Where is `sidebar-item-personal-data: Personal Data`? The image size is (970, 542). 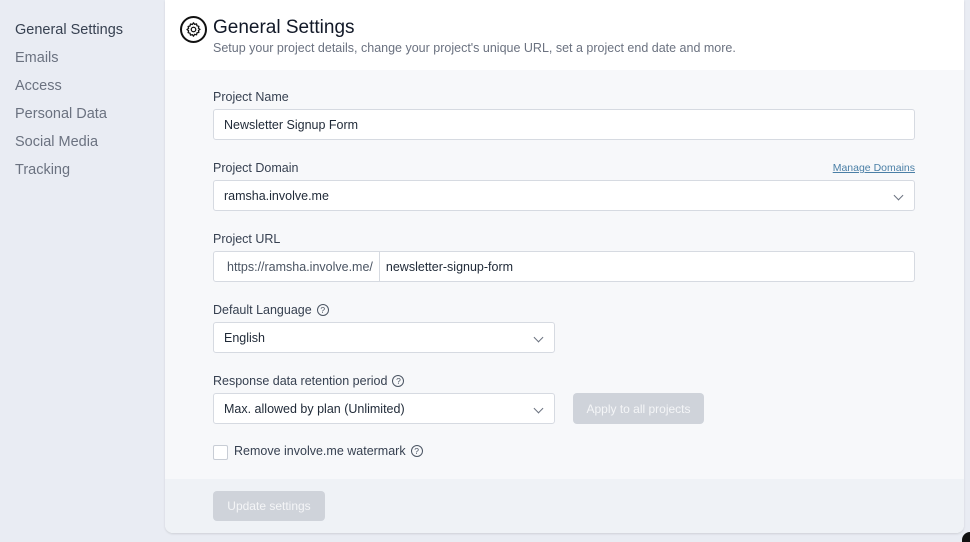 sidebar-item-personal-data: Personal Data is located at coordinates (61, 114).